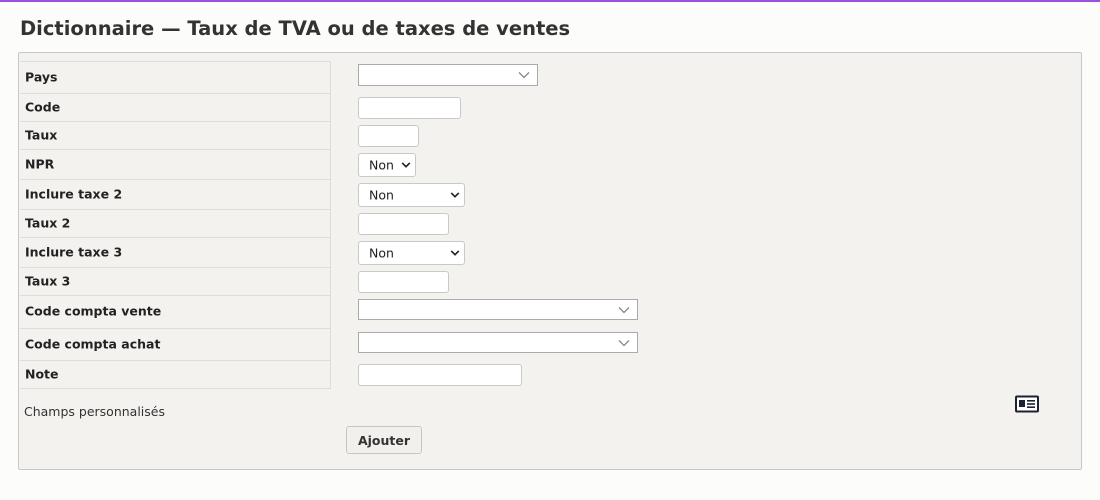  Describe the element at coordinates (74, 194) in the screenshot. I see `inclure-taxe-2-label: Inclure taxe 2` at that location.